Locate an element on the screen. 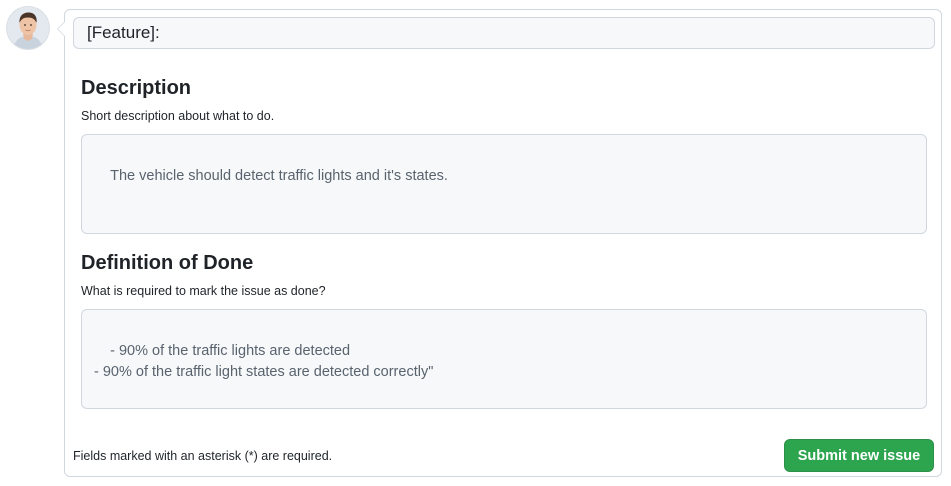  description-heading: Description is located at coordinates (136, 88).